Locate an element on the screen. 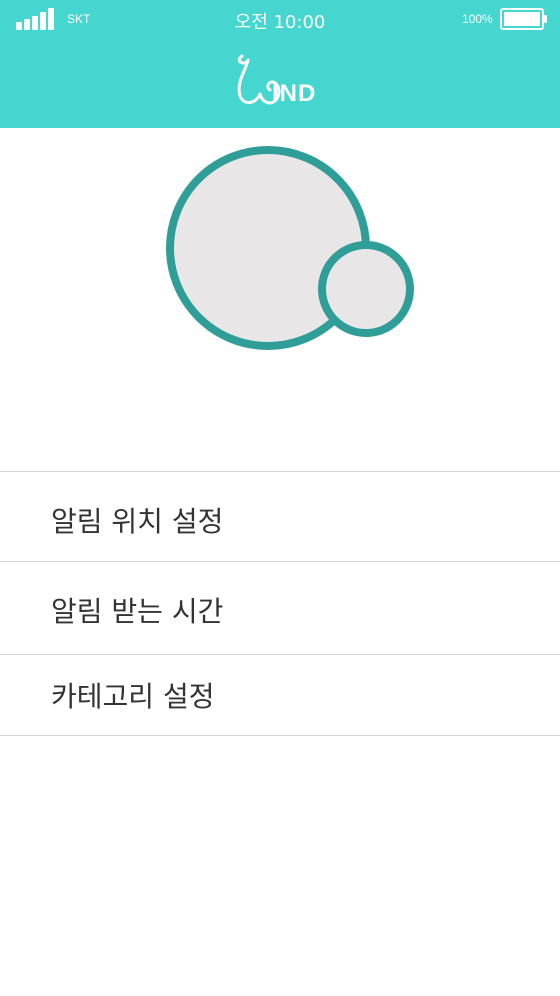  small-circle-icon is located at coordinates (366, 289).